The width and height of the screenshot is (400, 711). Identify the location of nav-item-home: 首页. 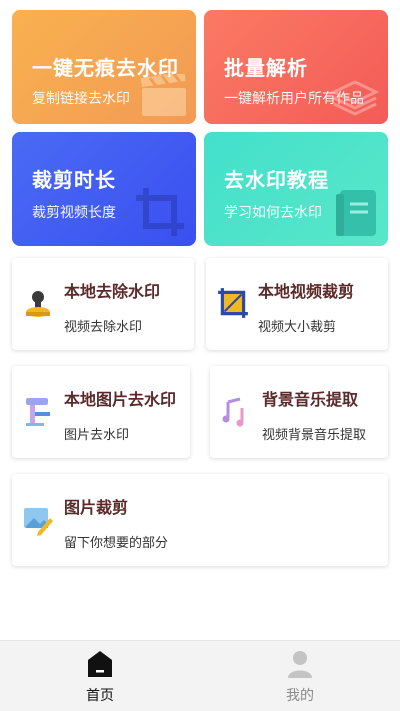
(100, 676).